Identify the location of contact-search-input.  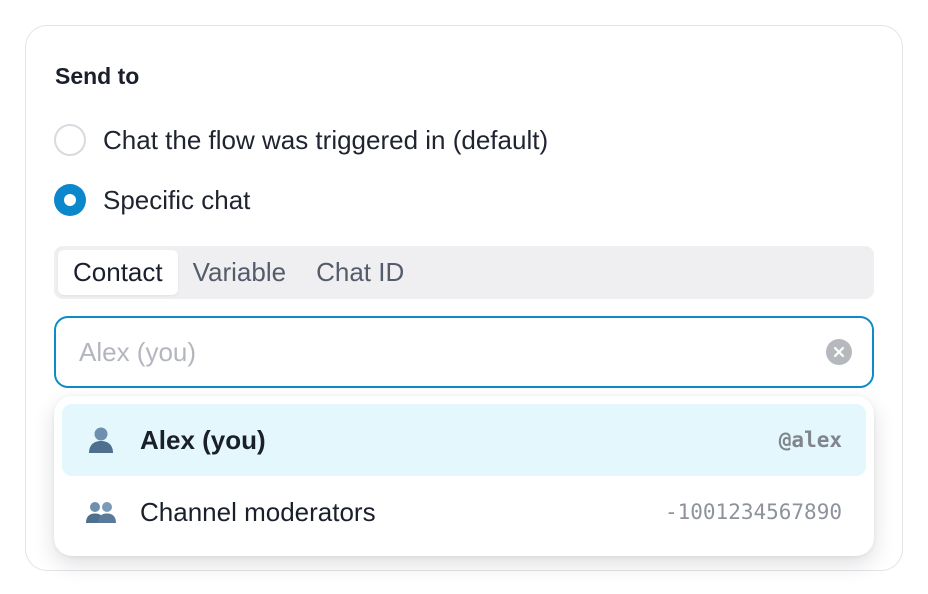
(452, 352).